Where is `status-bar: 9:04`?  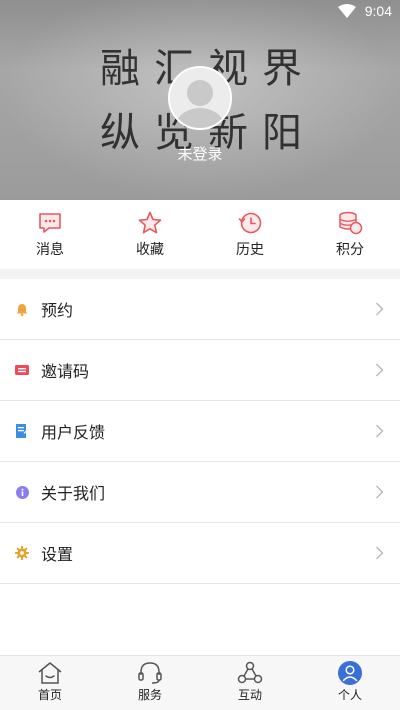 status-bar: 9:04 is located at coordinates (200, 12).